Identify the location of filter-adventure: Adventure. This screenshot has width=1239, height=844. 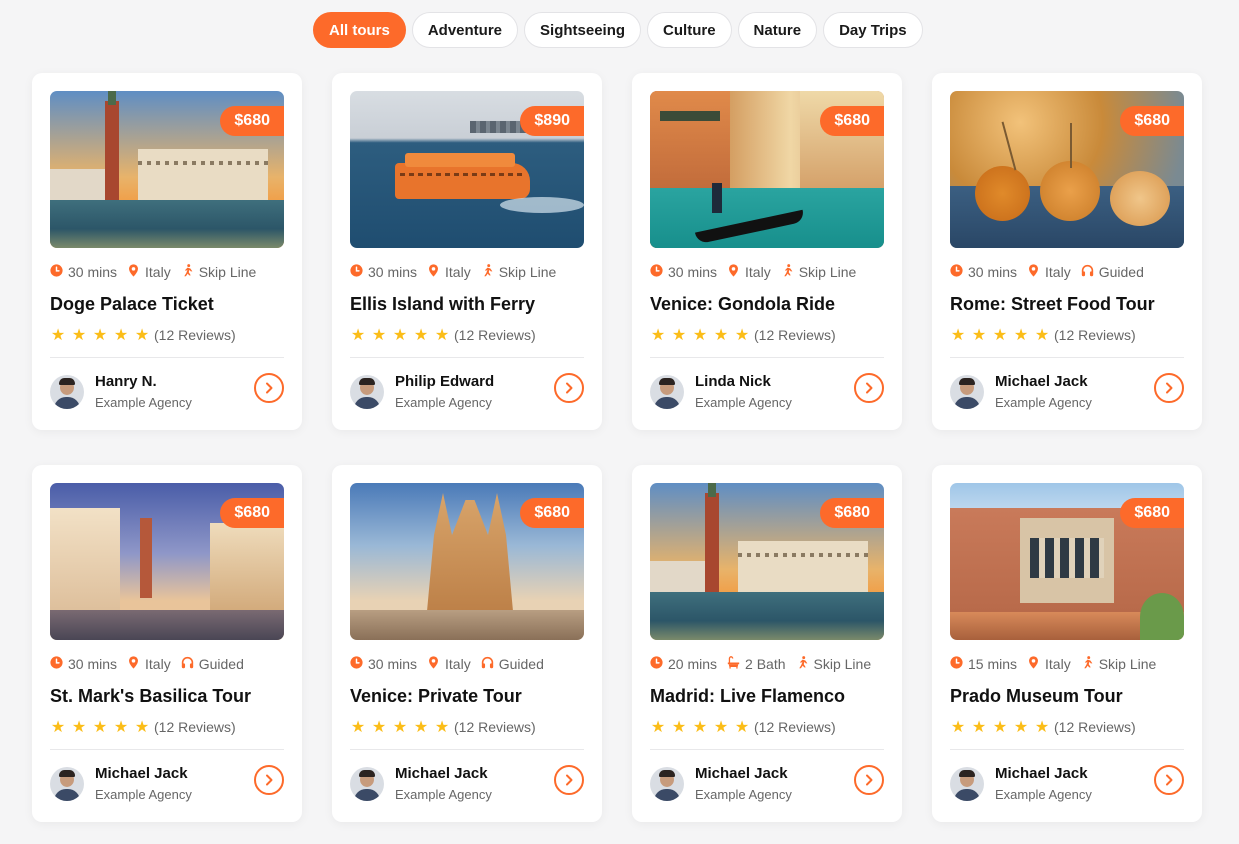
(465, 30).